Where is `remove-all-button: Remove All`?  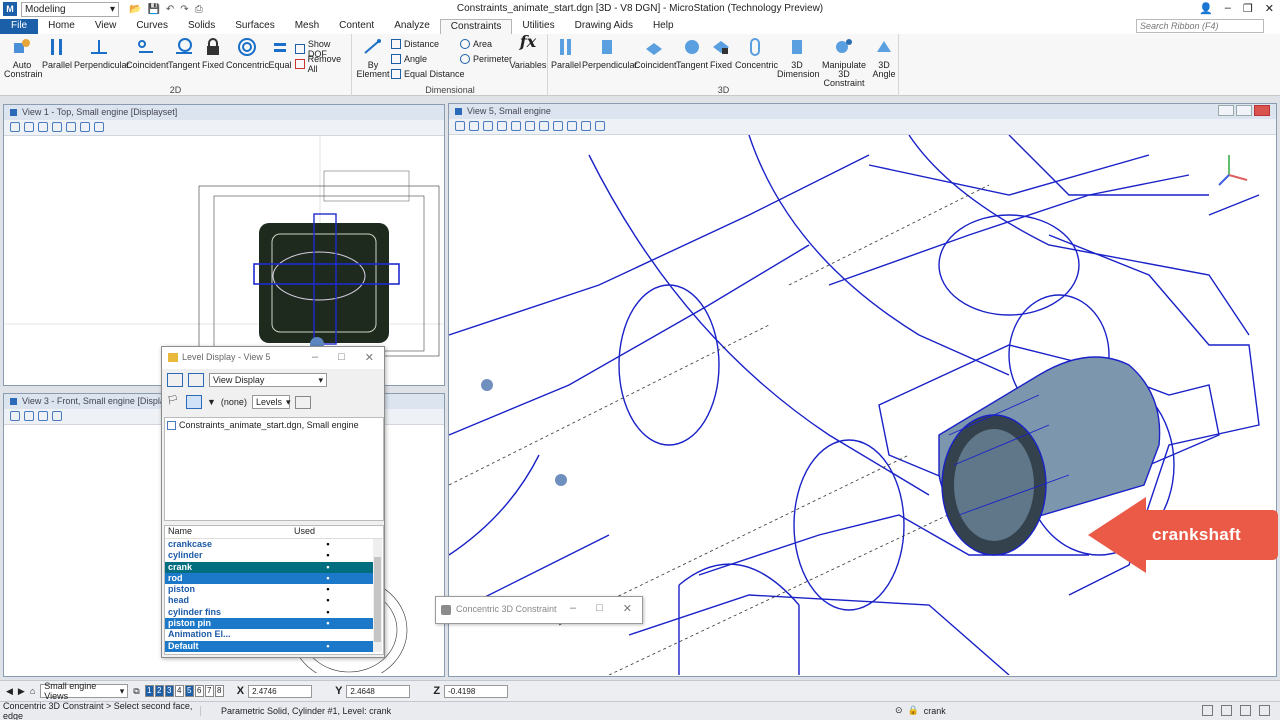
remove-all-button: Remove All is located at coordinates (323, 64).